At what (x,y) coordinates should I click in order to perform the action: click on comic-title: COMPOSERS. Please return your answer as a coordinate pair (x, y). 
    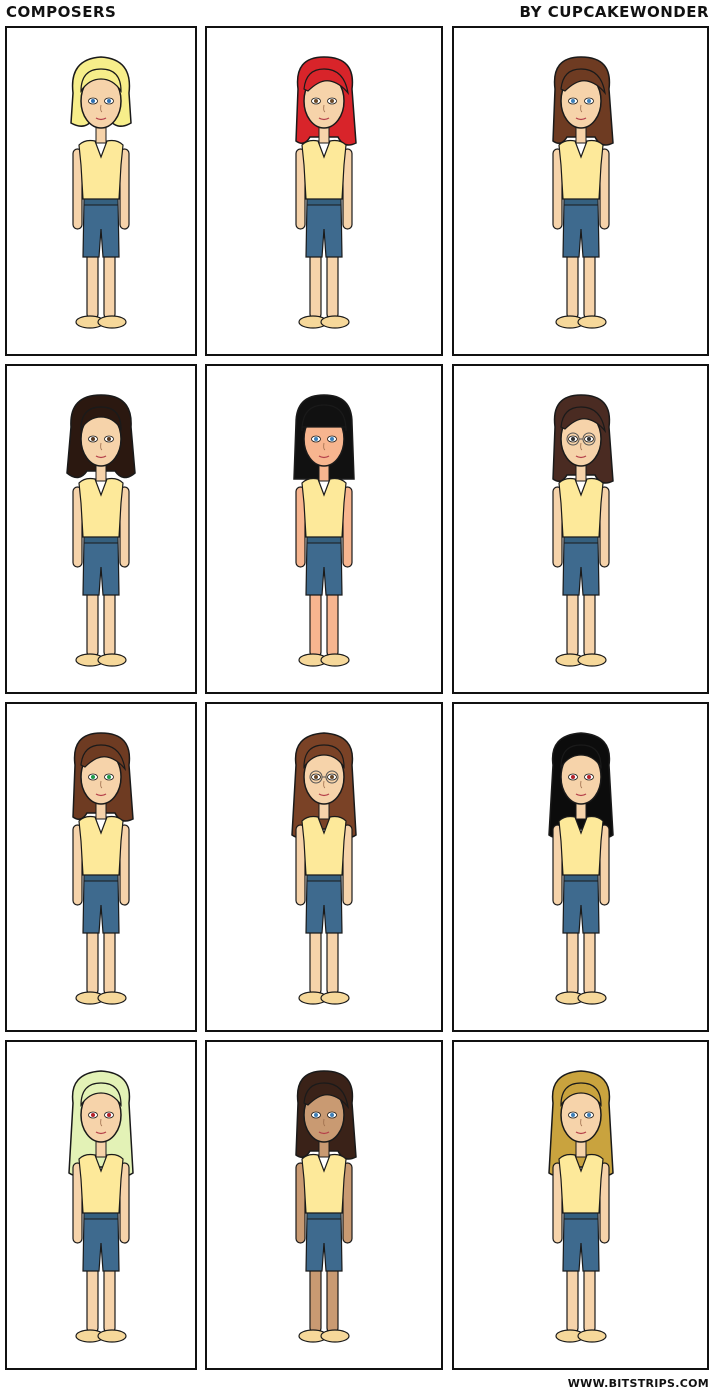
    Looking at the image, I should click on (61, 12).